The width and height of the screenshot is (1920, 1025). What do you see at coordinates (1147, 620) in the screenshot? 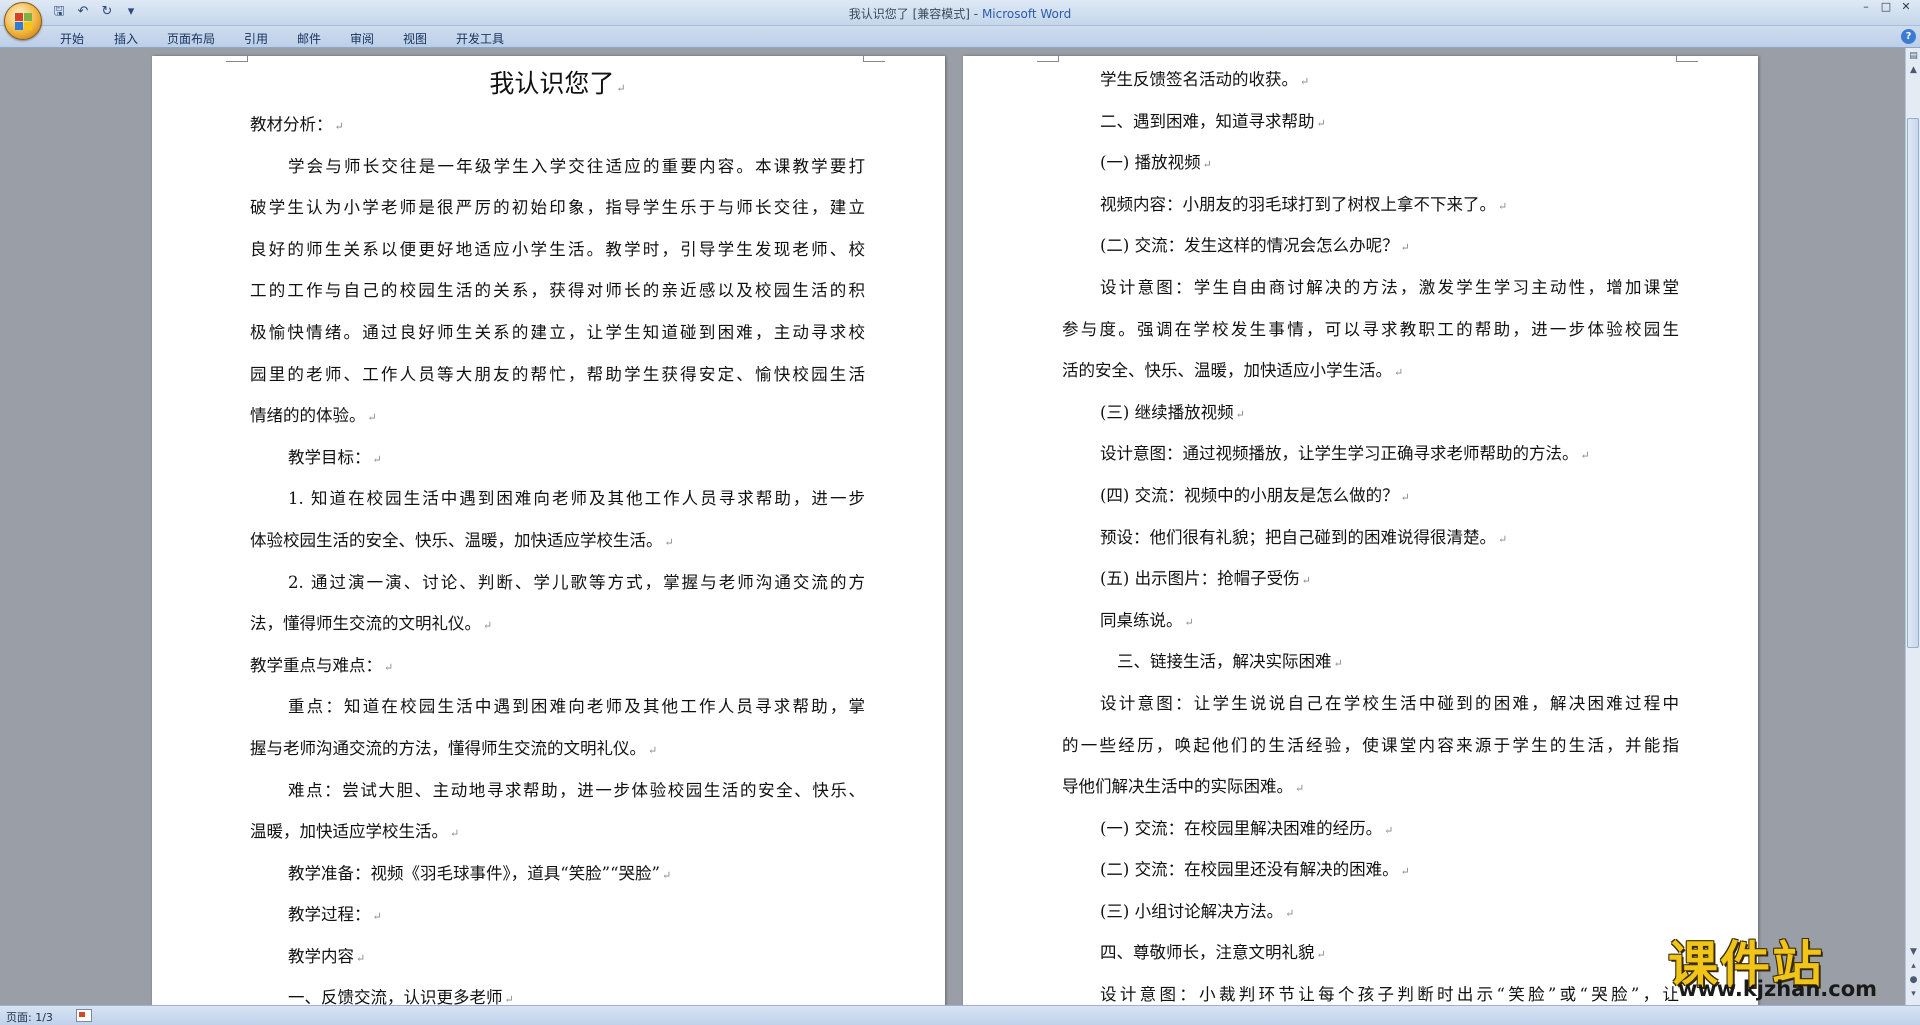
I see `paragraph-line: 同桌练说。 ↵` at bounding box center [1147, 620].